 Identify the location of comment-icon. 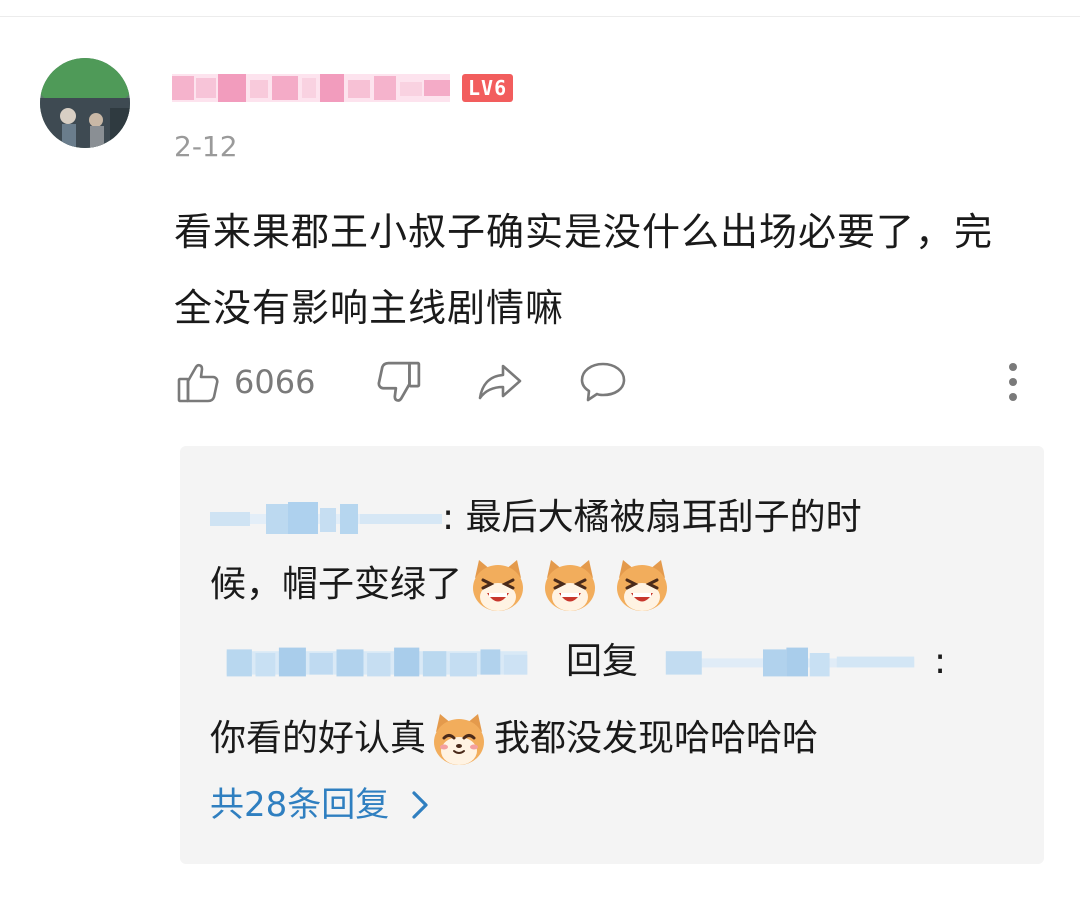
(603, 382).